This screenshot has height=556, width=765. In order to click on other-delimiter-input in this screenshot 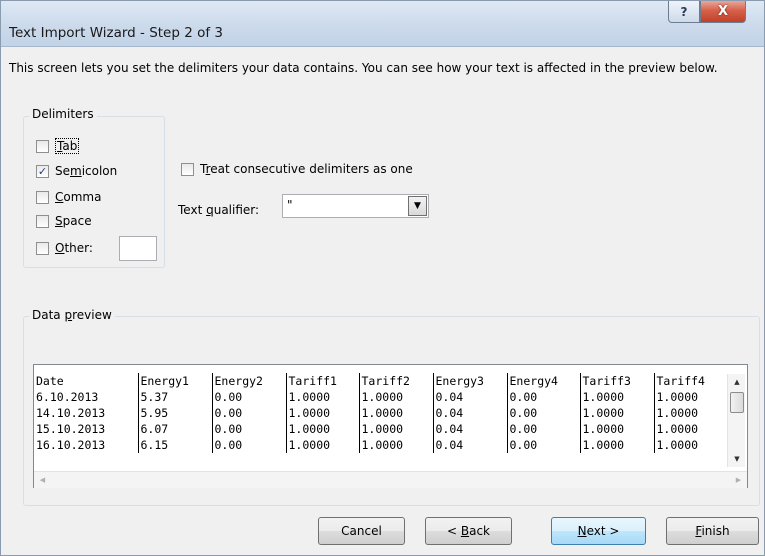, I will do `click(138, 248)`.